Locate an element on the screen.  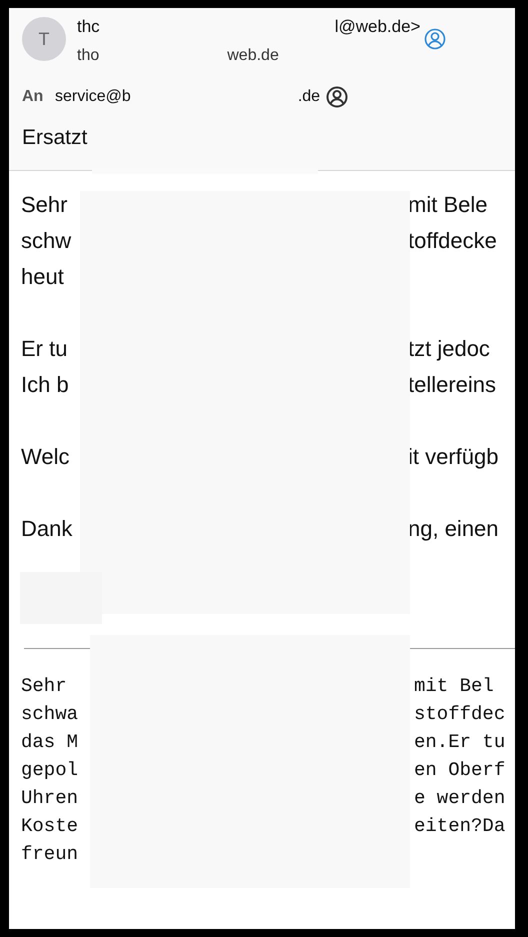
plain-text: freun is located at coordinates (50, 854).